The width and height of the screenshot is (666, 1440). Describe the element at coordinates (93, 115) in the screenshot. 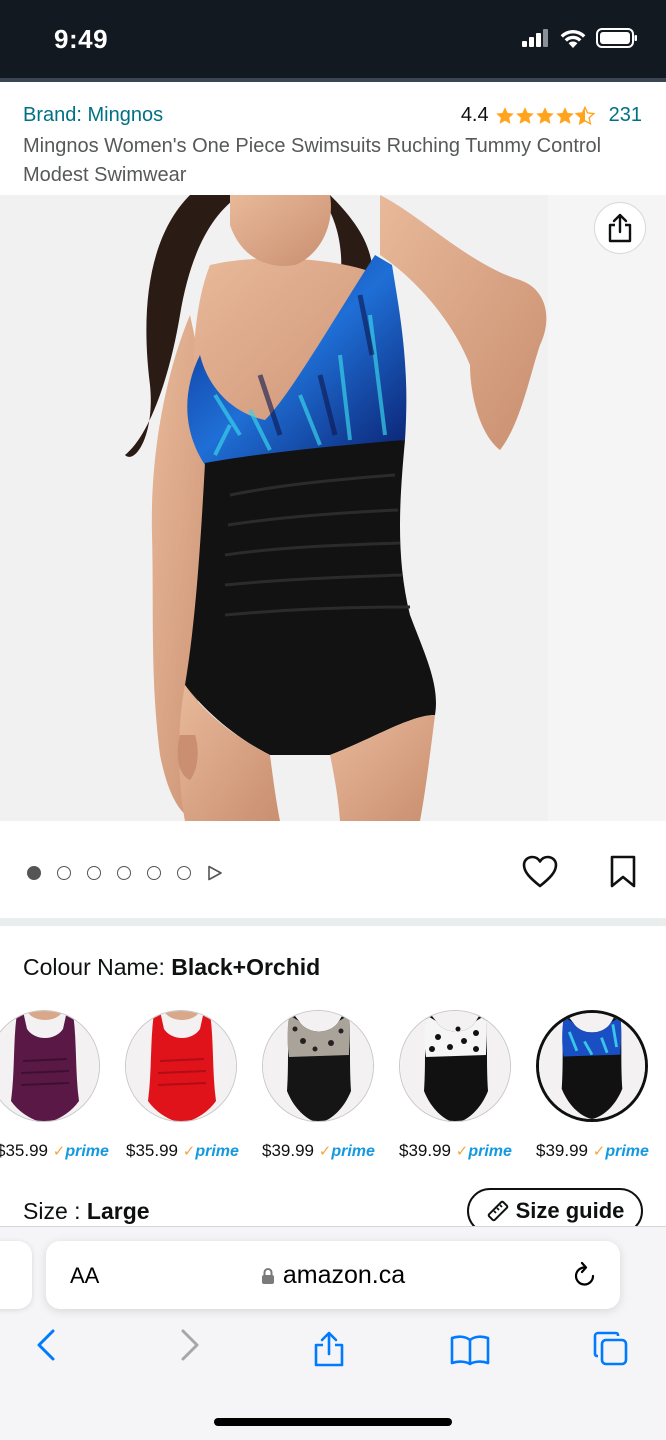

I see `brand-link: Brand: Mingnos` at that location.